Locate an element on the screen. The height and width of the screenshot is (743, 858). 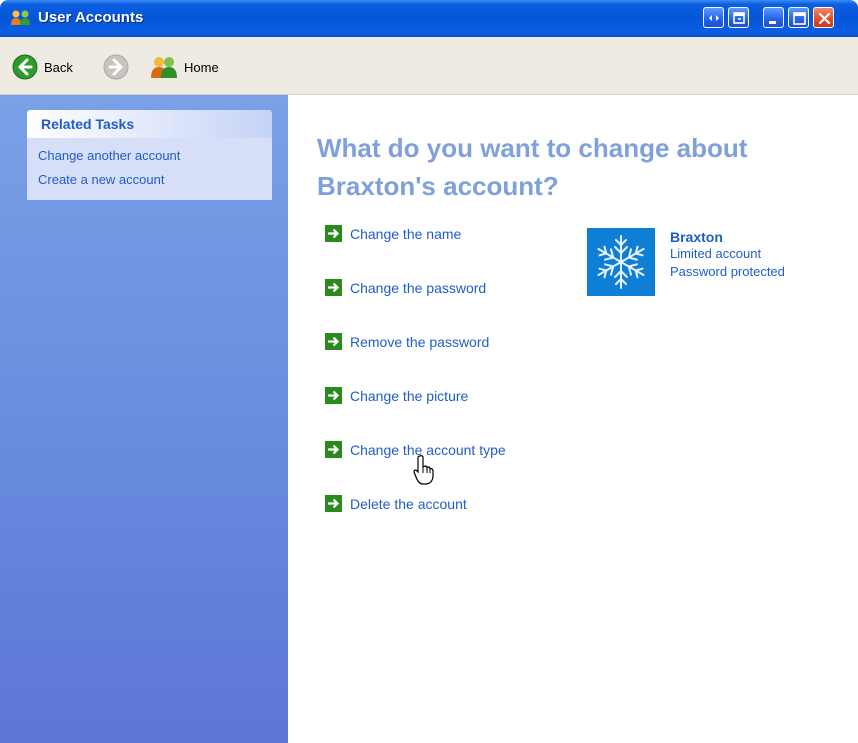
close-button is located at coordinates (823, 17).